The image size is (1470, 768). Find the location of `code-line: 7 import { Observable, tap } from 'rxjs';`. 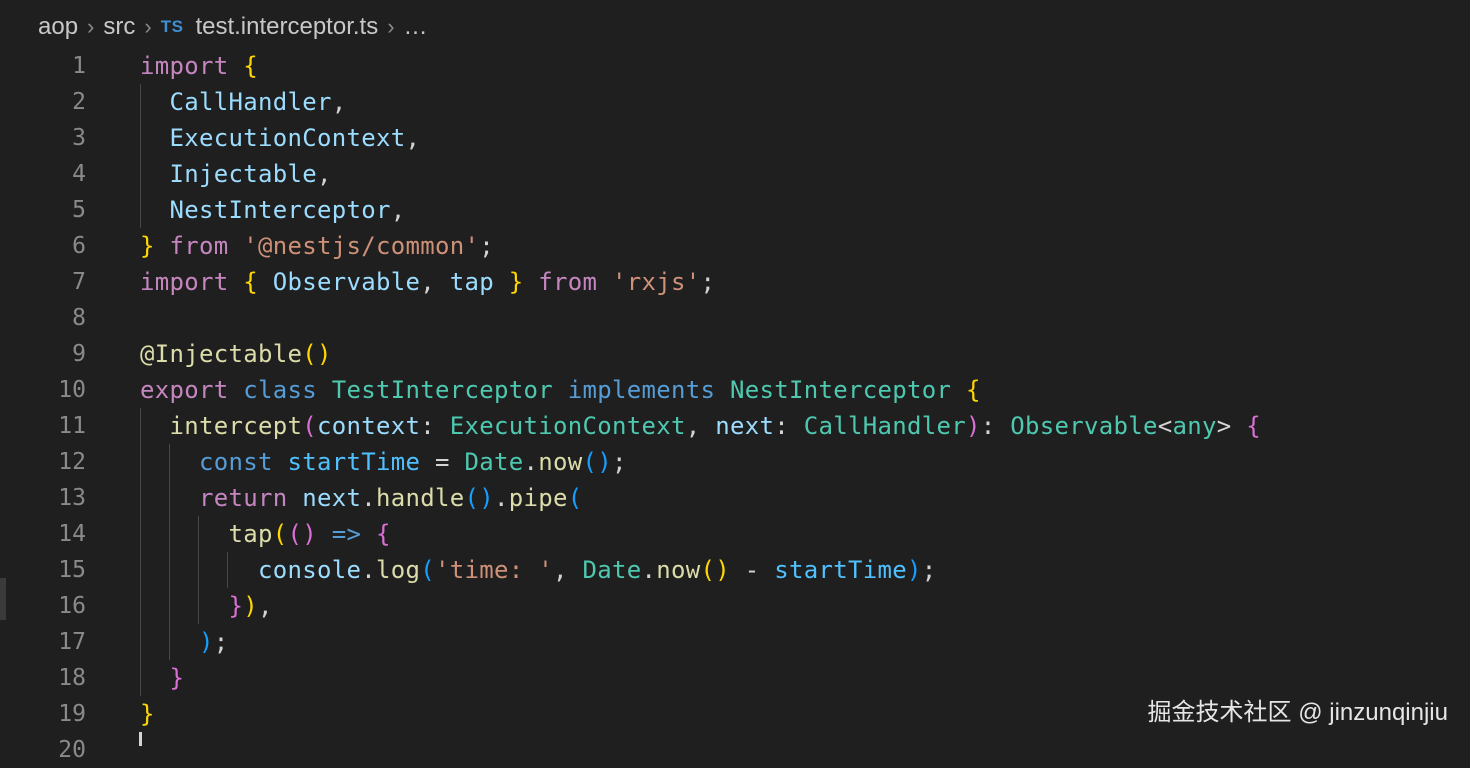

code-line: 7 import { Observable, tap } from 'rxjs'; is located at coordinates (735, 282).